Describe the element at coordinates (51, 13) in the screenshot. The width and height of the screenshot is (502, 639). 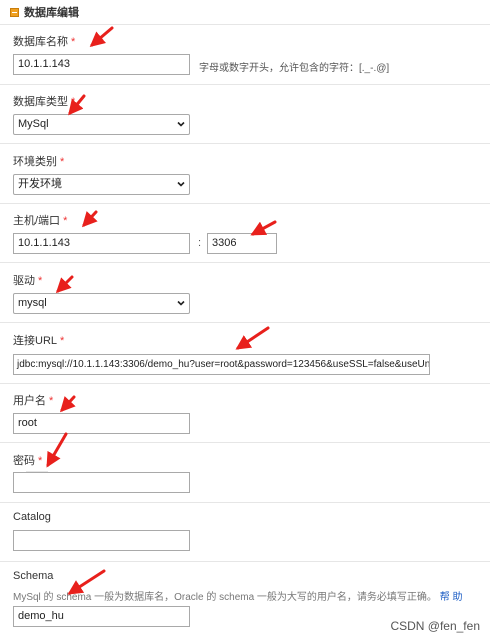
I see `section-title: 数据库编辑` at that location.